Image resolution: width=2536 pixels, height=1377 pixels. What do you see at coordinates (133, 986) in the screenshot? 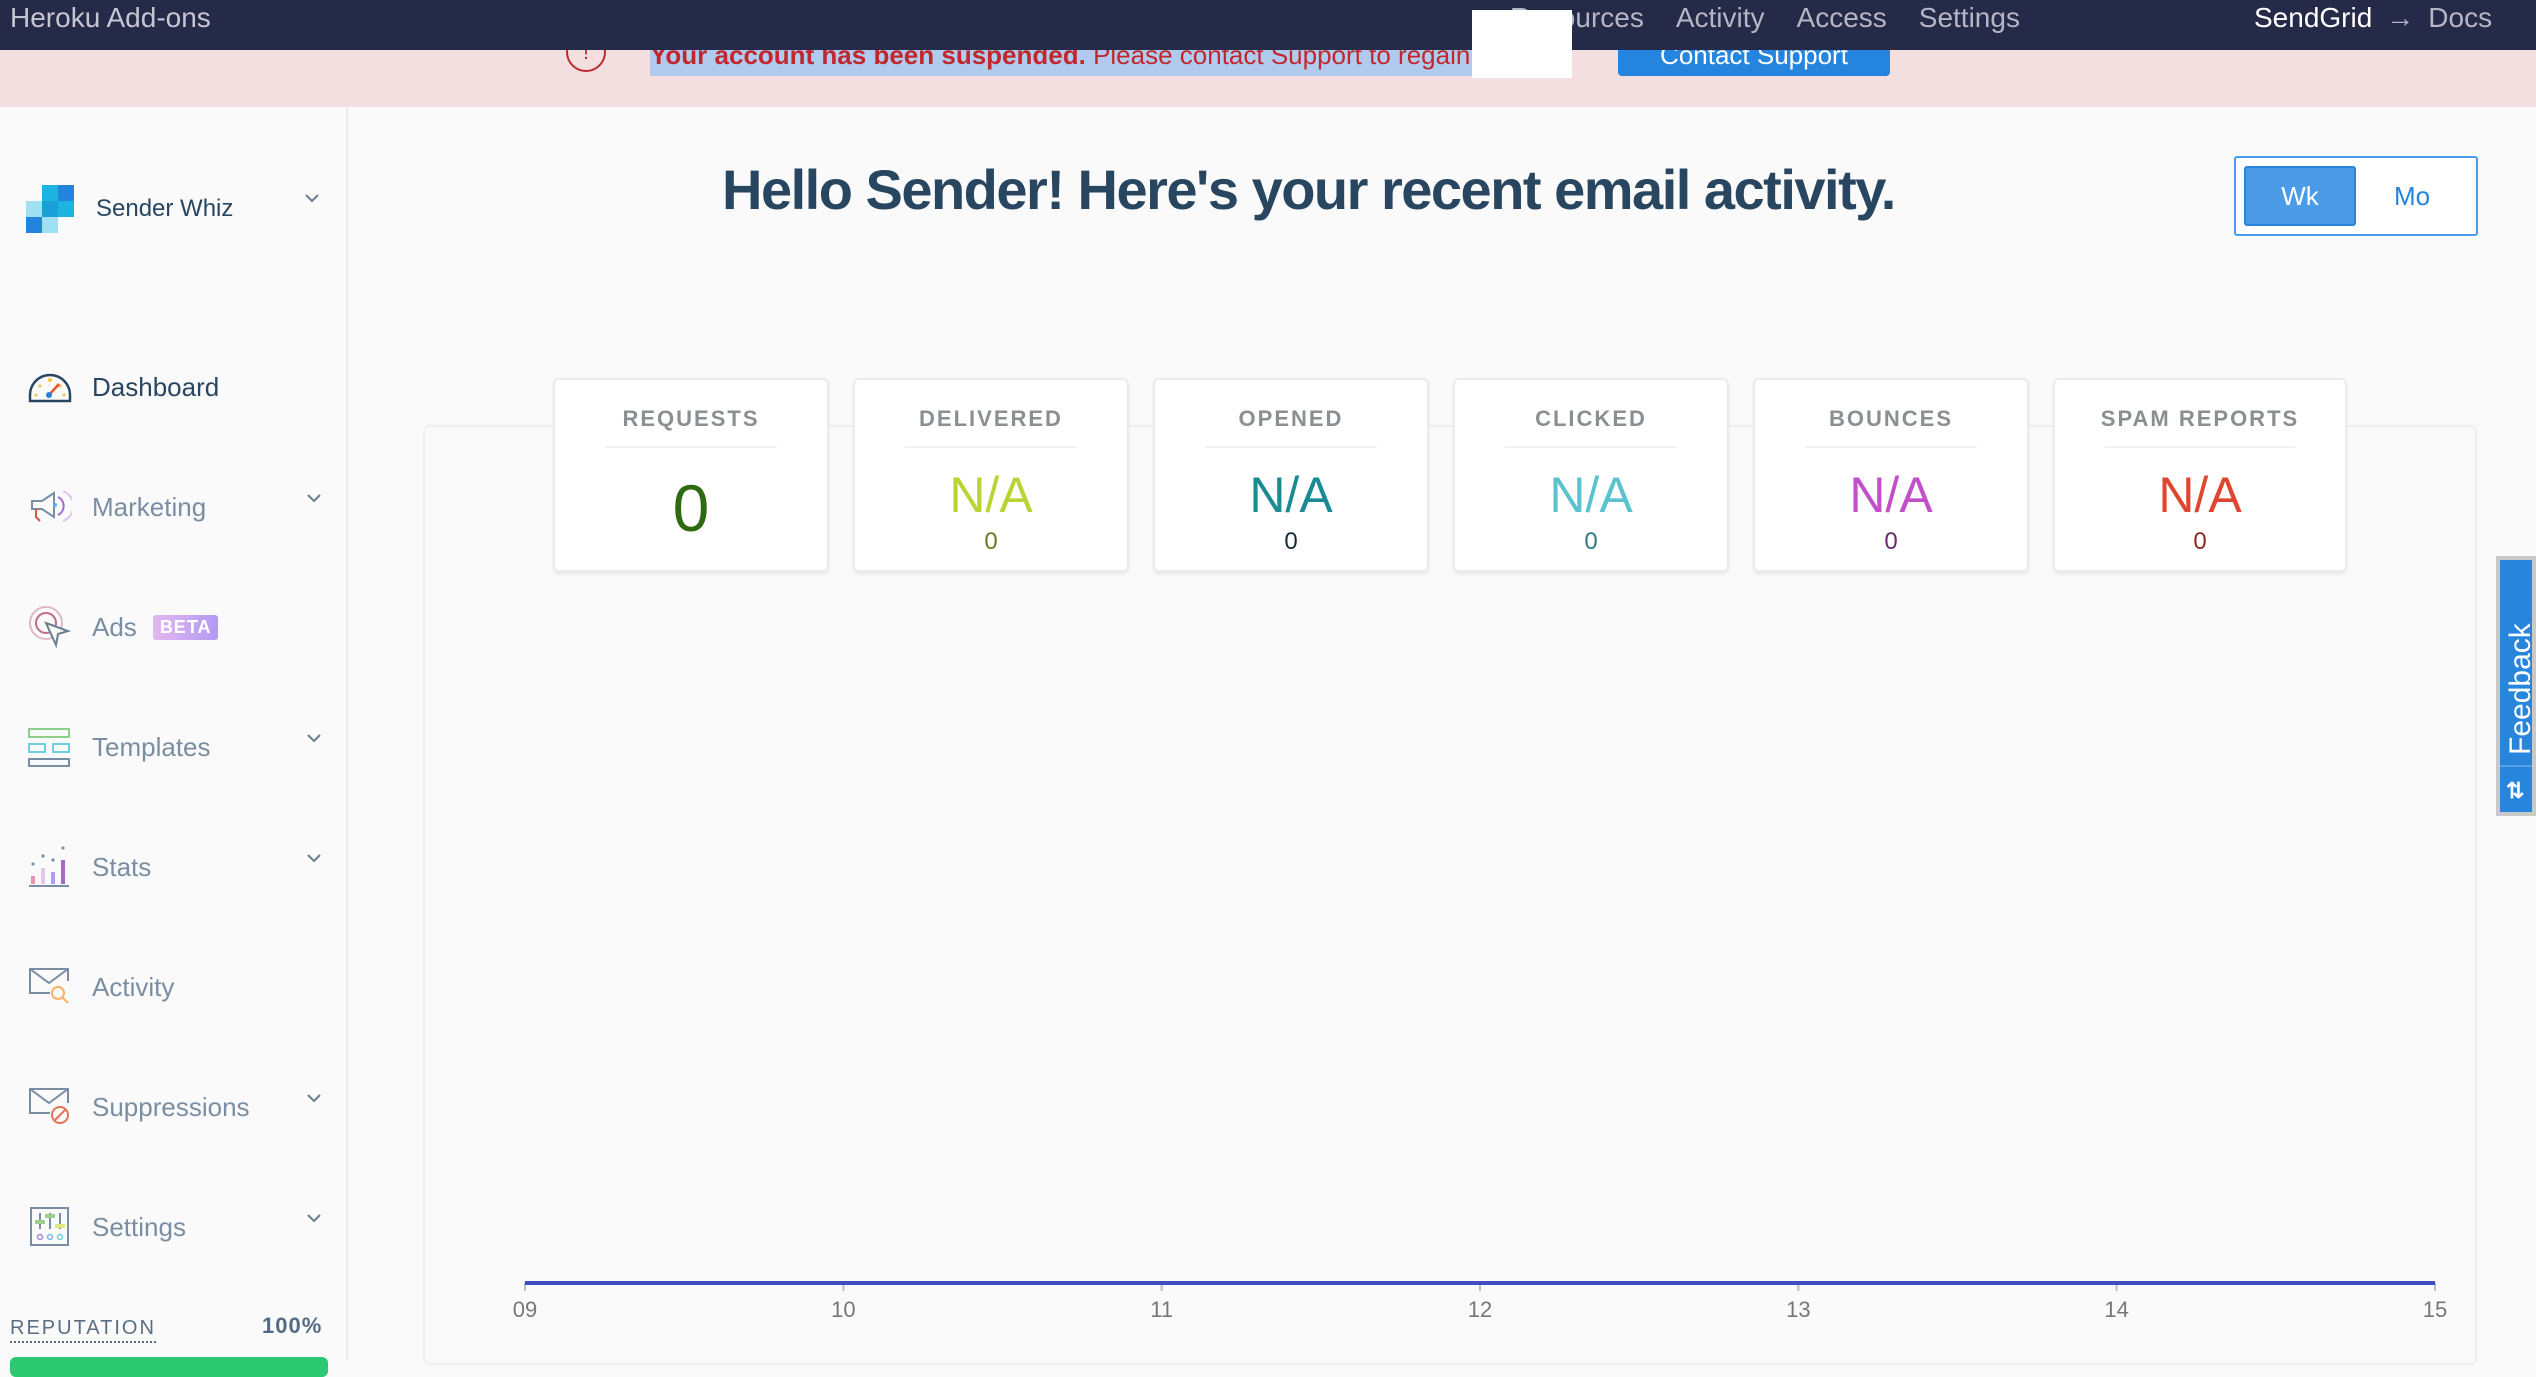
I see `sidebar-item-label: Activity` at bounding box center [133, 986].